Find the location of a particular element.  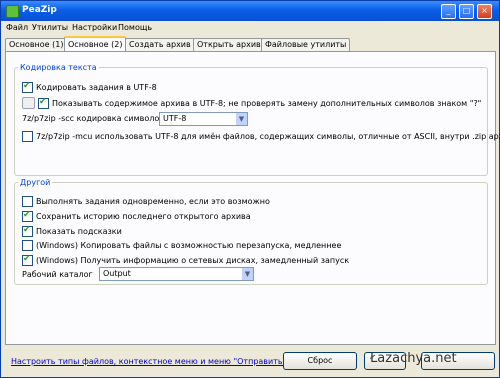

reset-button-label: Сброс is located at coordinates (320, 360).